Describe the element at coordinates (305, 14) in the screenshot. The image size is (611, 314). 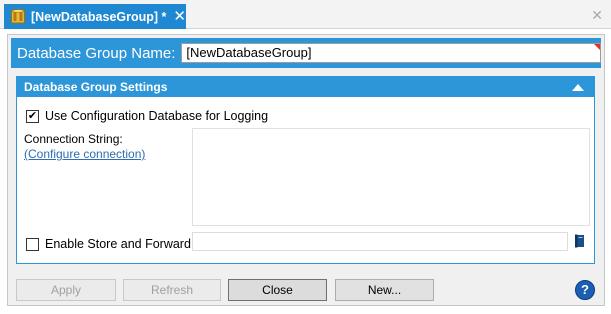
I see `document-tab-strip: [NewDatabaseGroup] * ✕ ✕` at that location.